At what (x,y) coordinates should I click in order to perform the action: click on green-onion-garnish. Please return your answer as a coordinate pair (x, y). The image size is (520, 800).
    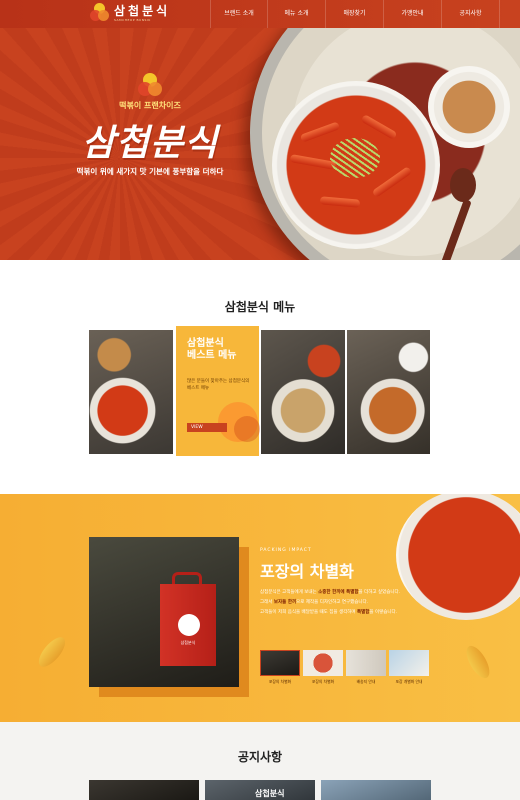
    Looking at the image, I should click on (355, 158).